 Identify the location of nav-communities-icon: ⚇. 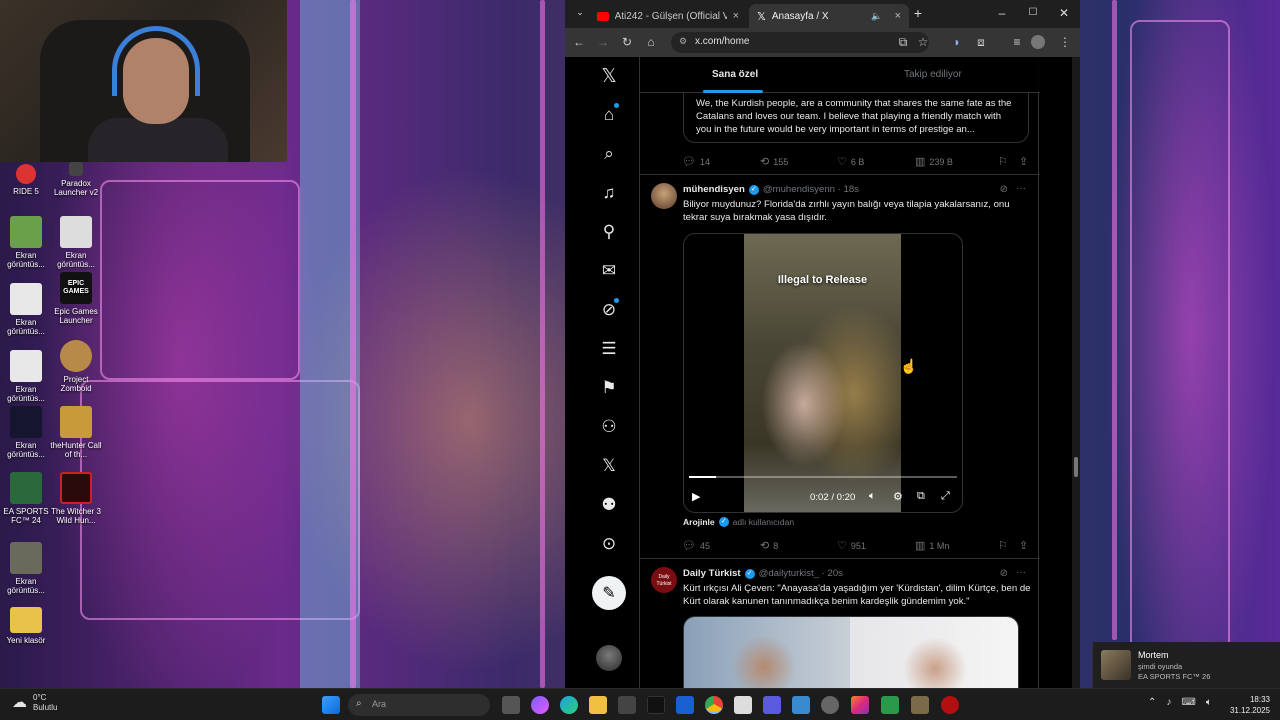
(609, 427).